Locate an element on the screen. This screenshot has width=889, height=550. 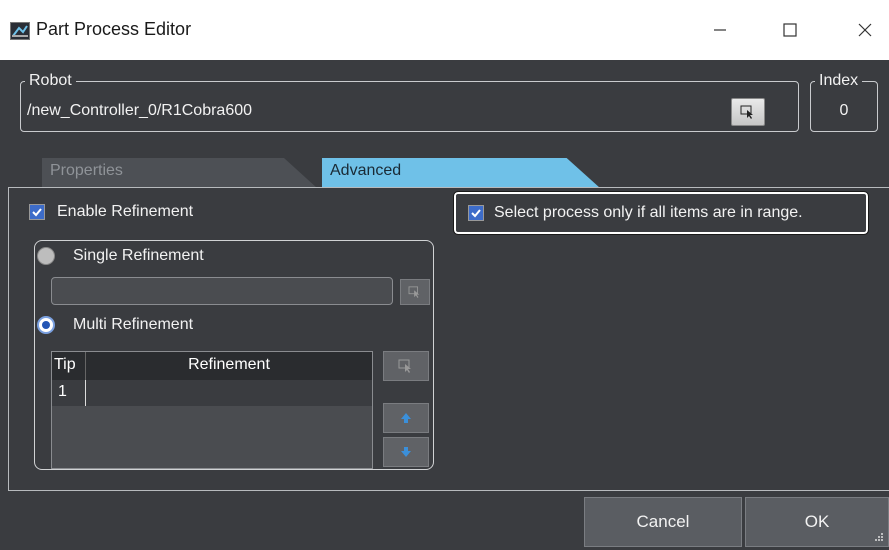
enable-refinement-checkbox: Enable Refinement is located at coordinates (111, 212).